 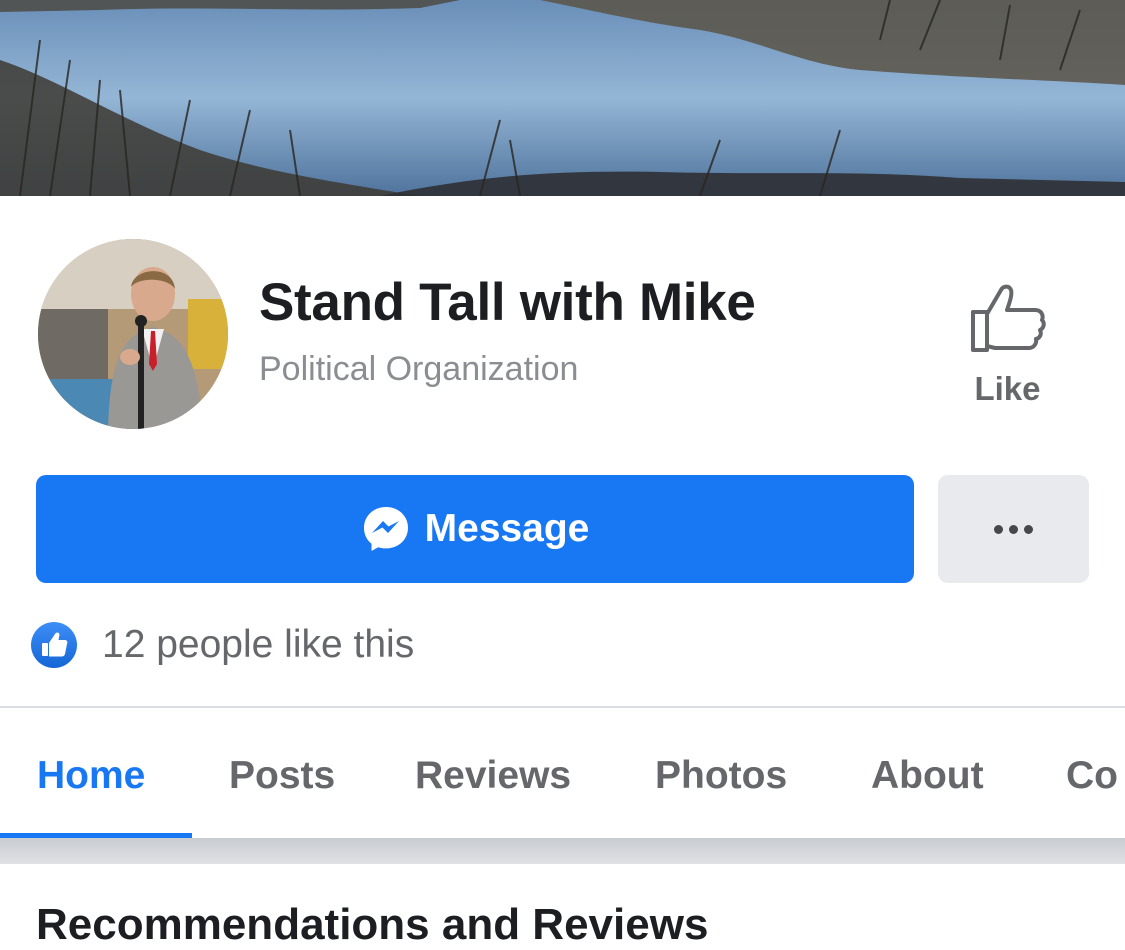 What do you see at coordinates (493, 776) in the screenshot?
I see `tab-reviews: Reviews` at bounding box center [493, 776].